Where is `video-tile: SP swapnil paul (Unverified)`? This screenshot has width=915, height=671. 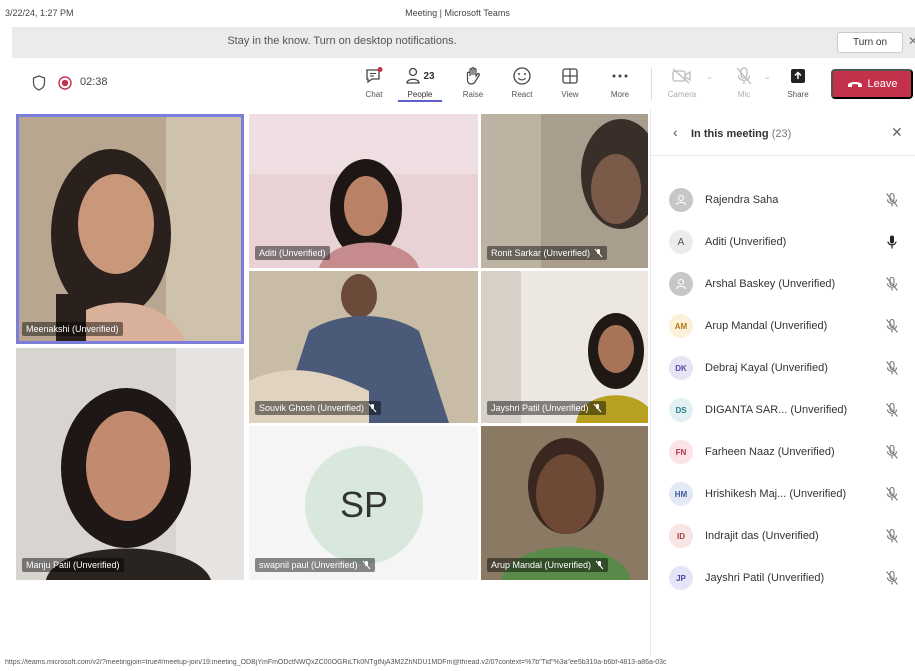 video-tile: SP swapnil paul (Unverified) is located at coordinates (363, 503).